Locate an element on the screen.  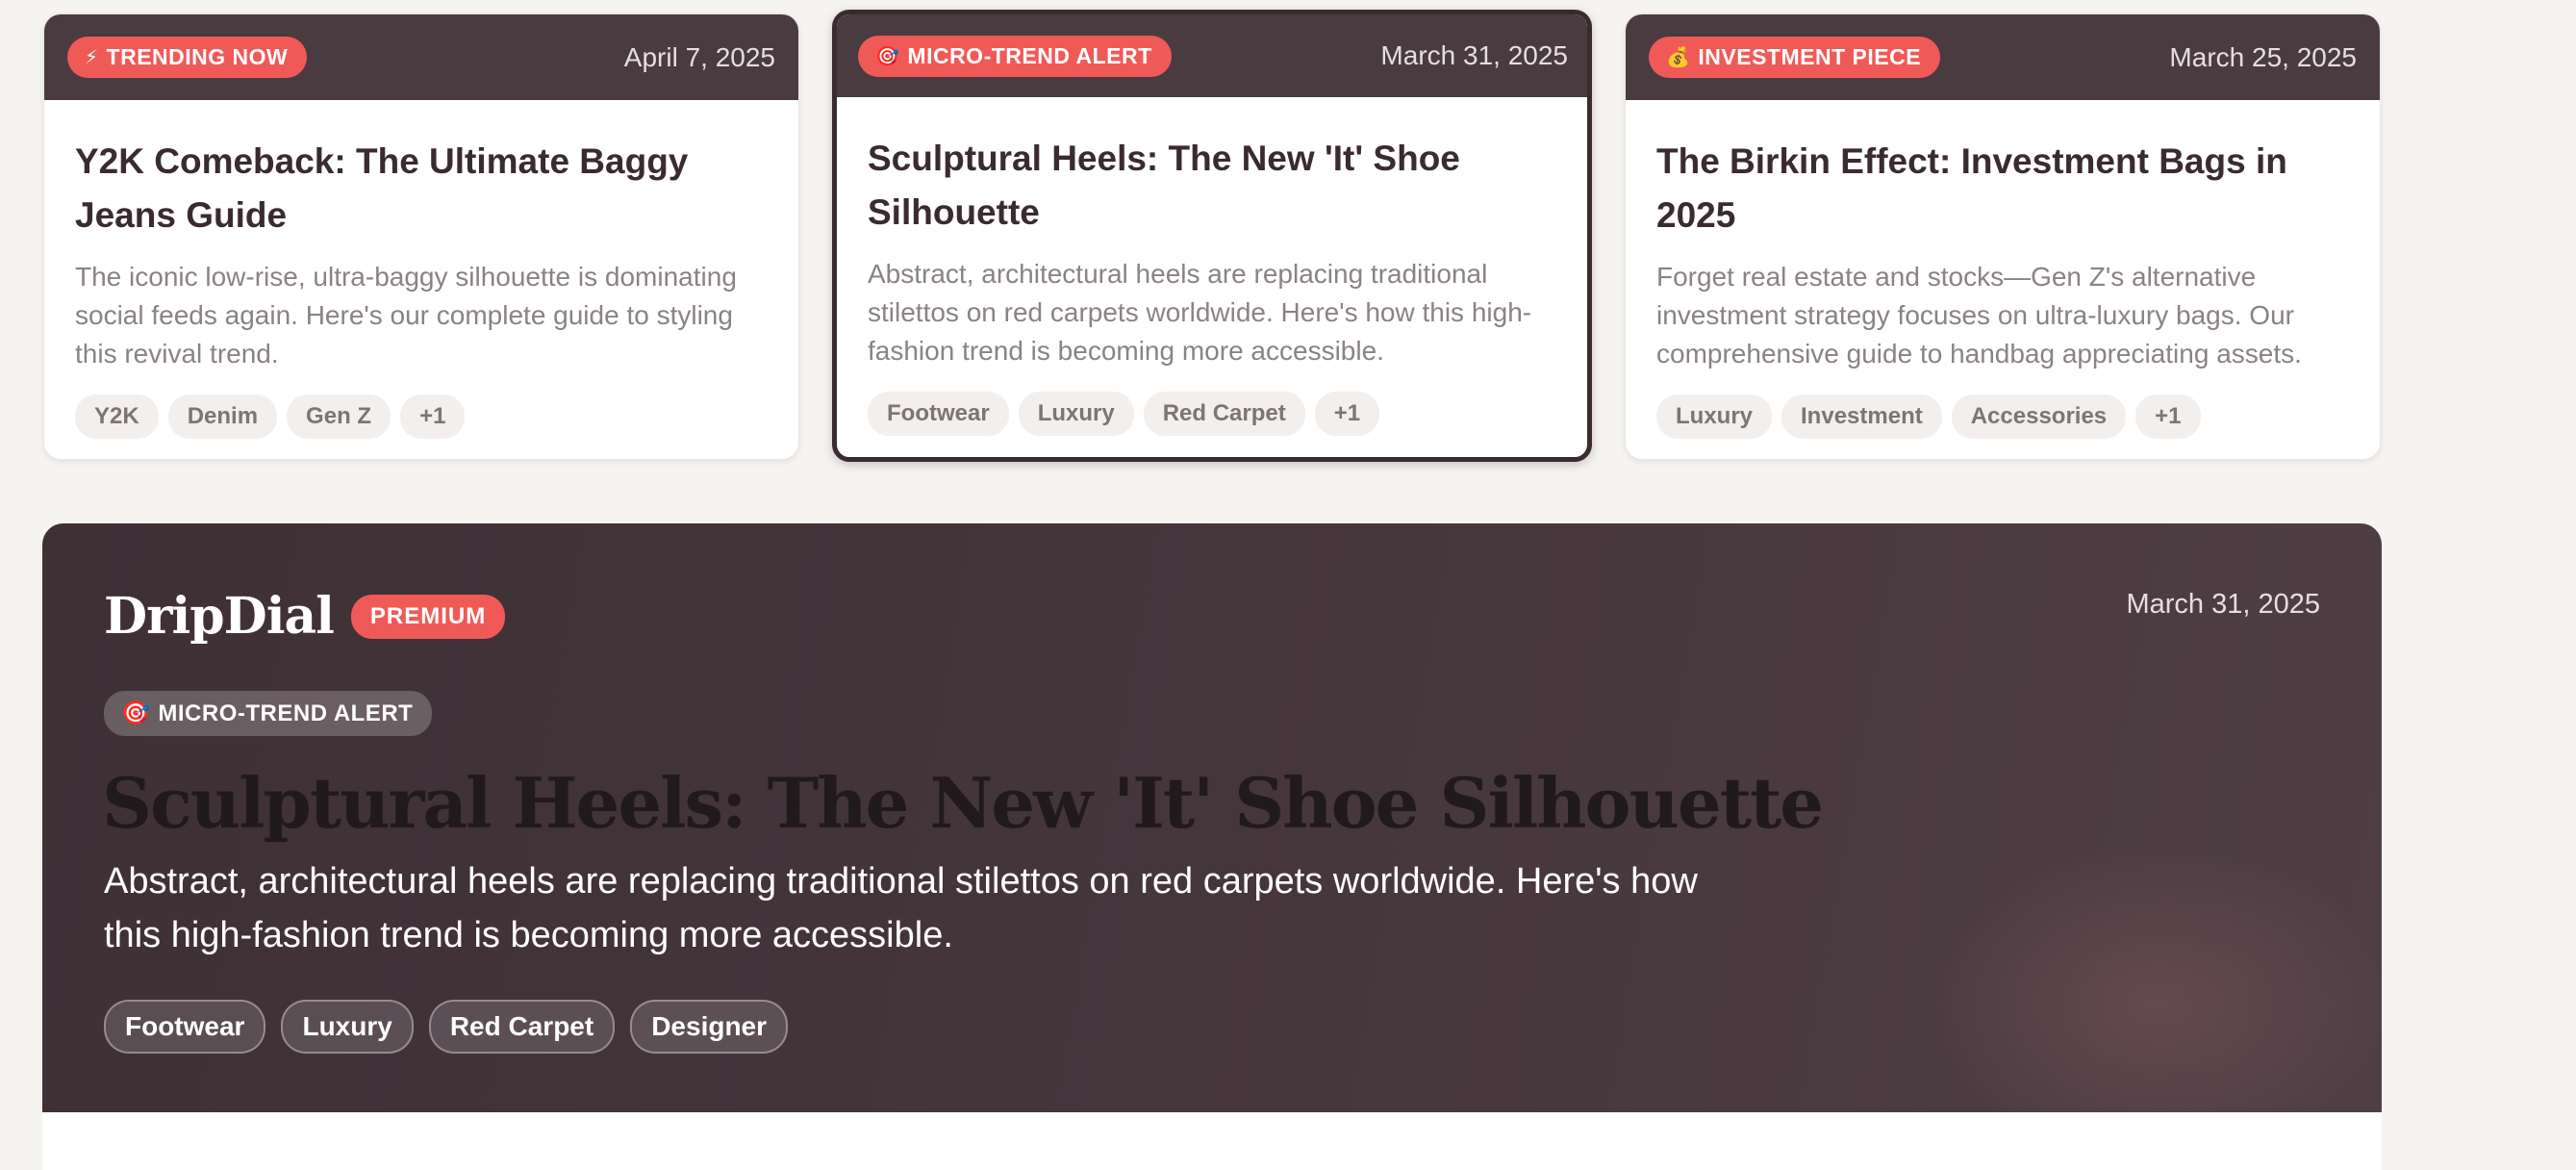
card-header: ⚡ TRENDING NOW April 7, 2025 is located at coordinates (421, 57).